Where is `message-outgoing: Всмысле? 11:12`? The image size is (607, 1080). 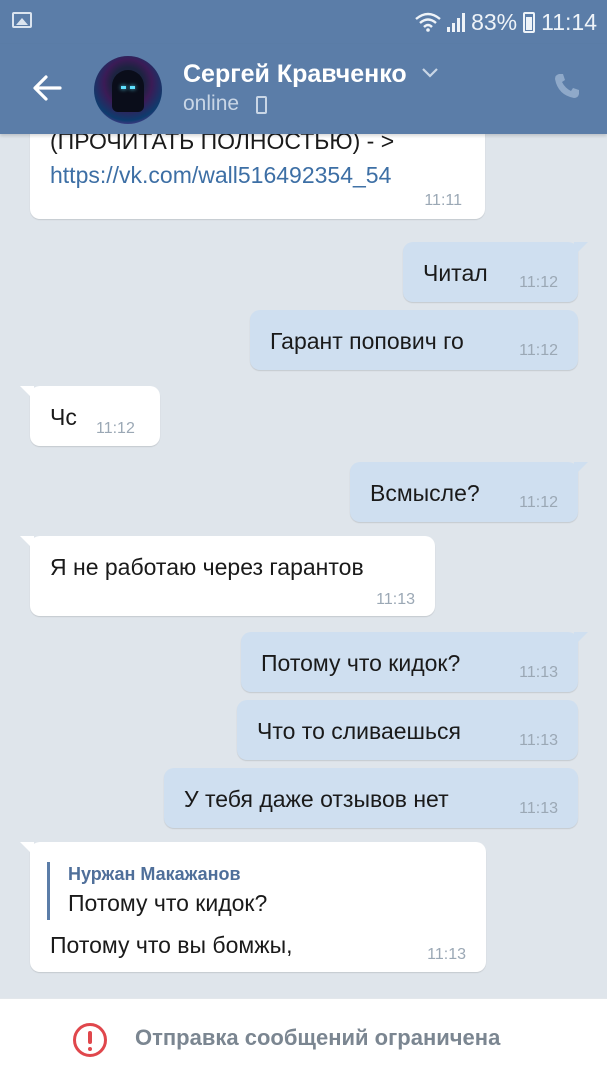 message-outgoing: Всмысле? 11:12 is located at coordinates (469, 492).